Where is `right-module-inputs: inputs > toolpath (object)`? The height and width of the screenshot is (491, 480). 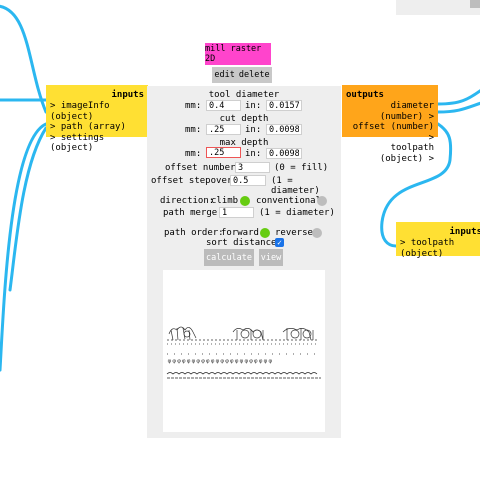 right-module-inputs: inputs > toolpath (object) is located at coordinates (438, 240).